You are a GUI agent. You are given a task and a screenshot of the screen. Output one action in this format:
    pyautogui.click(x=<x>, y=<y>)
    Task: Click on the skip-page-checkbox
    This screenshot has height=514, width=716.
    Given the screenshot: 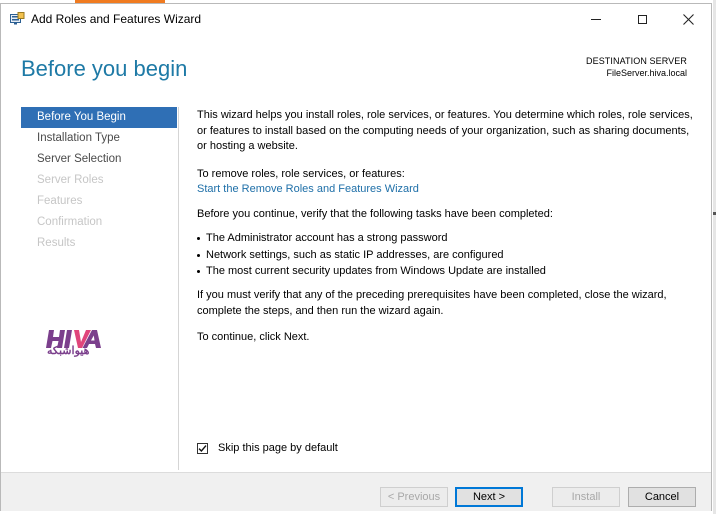 What is the action you would take?
    pyautogui.click(x=202, y=448)
    